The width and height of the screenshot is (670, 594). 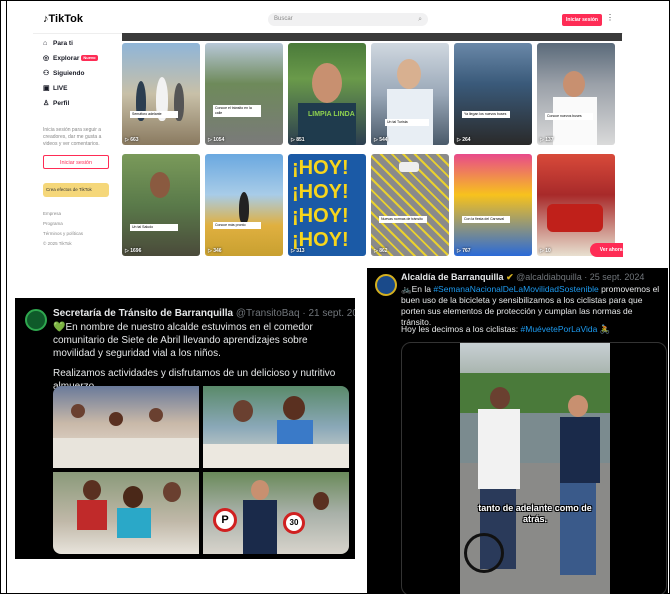 I want to click on view-count-value: 10, so click(x=548, y=251).